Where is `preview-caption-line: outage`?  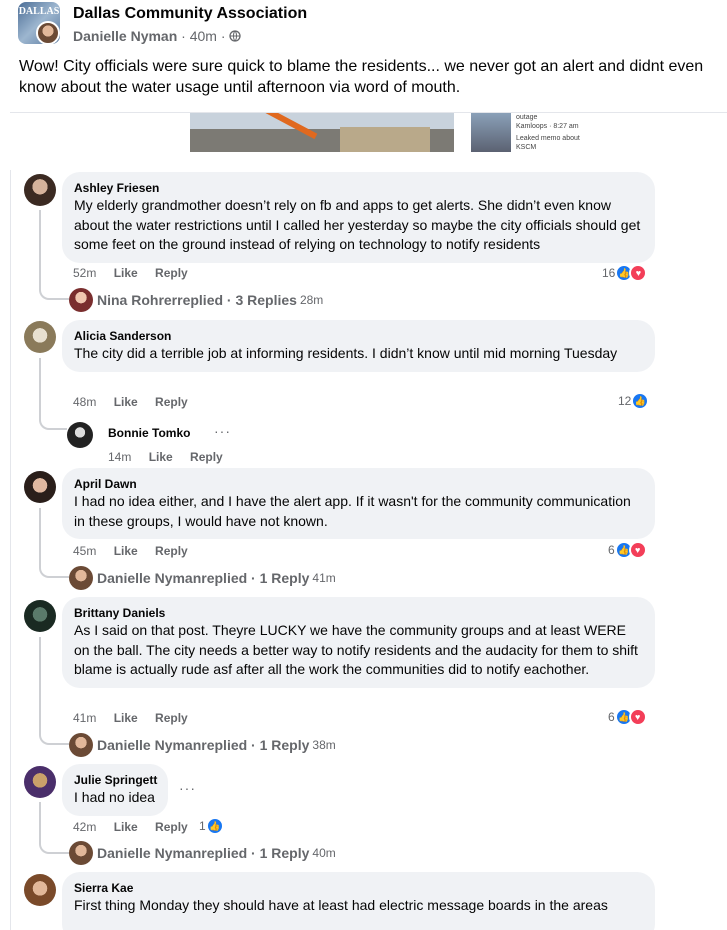
preview-caption-line: outage is located at coordinates (527, 117).